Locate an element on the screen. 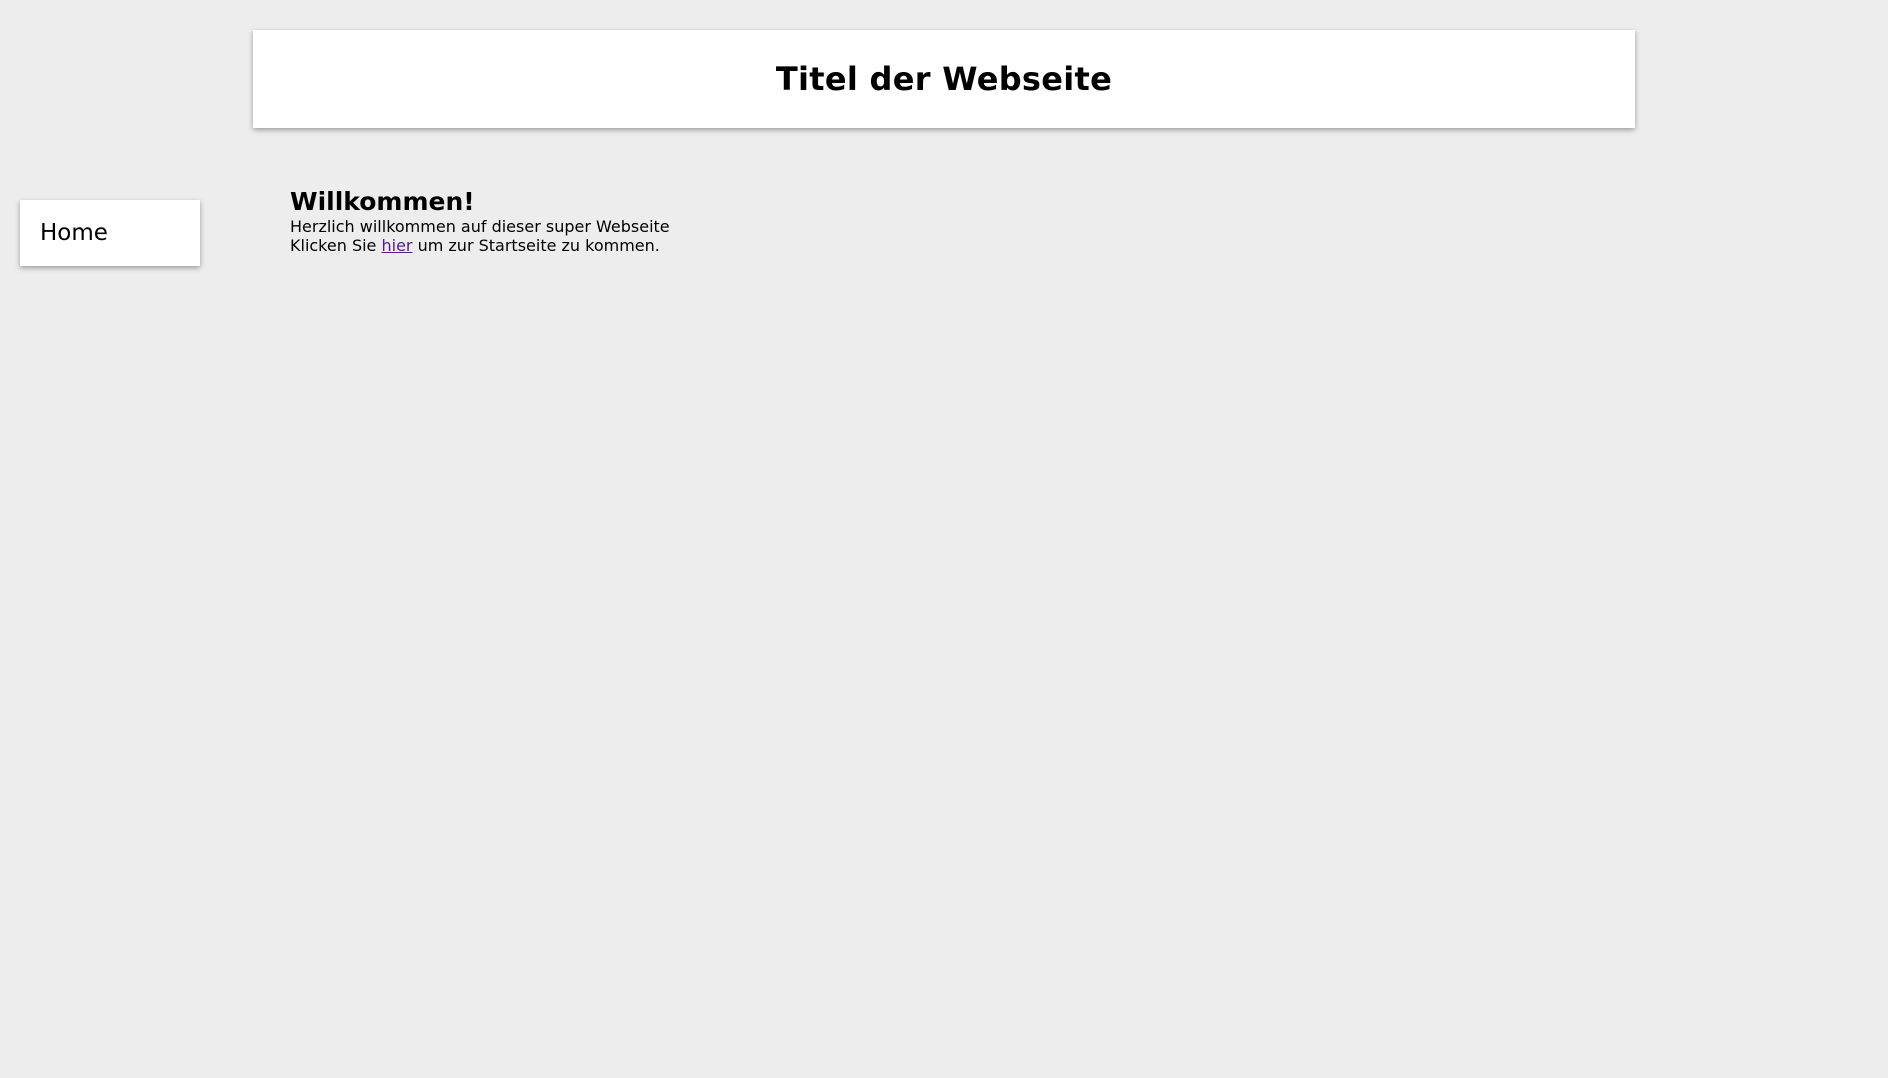  page-header: Titel der Webseite is located at coordinates (944, 79).